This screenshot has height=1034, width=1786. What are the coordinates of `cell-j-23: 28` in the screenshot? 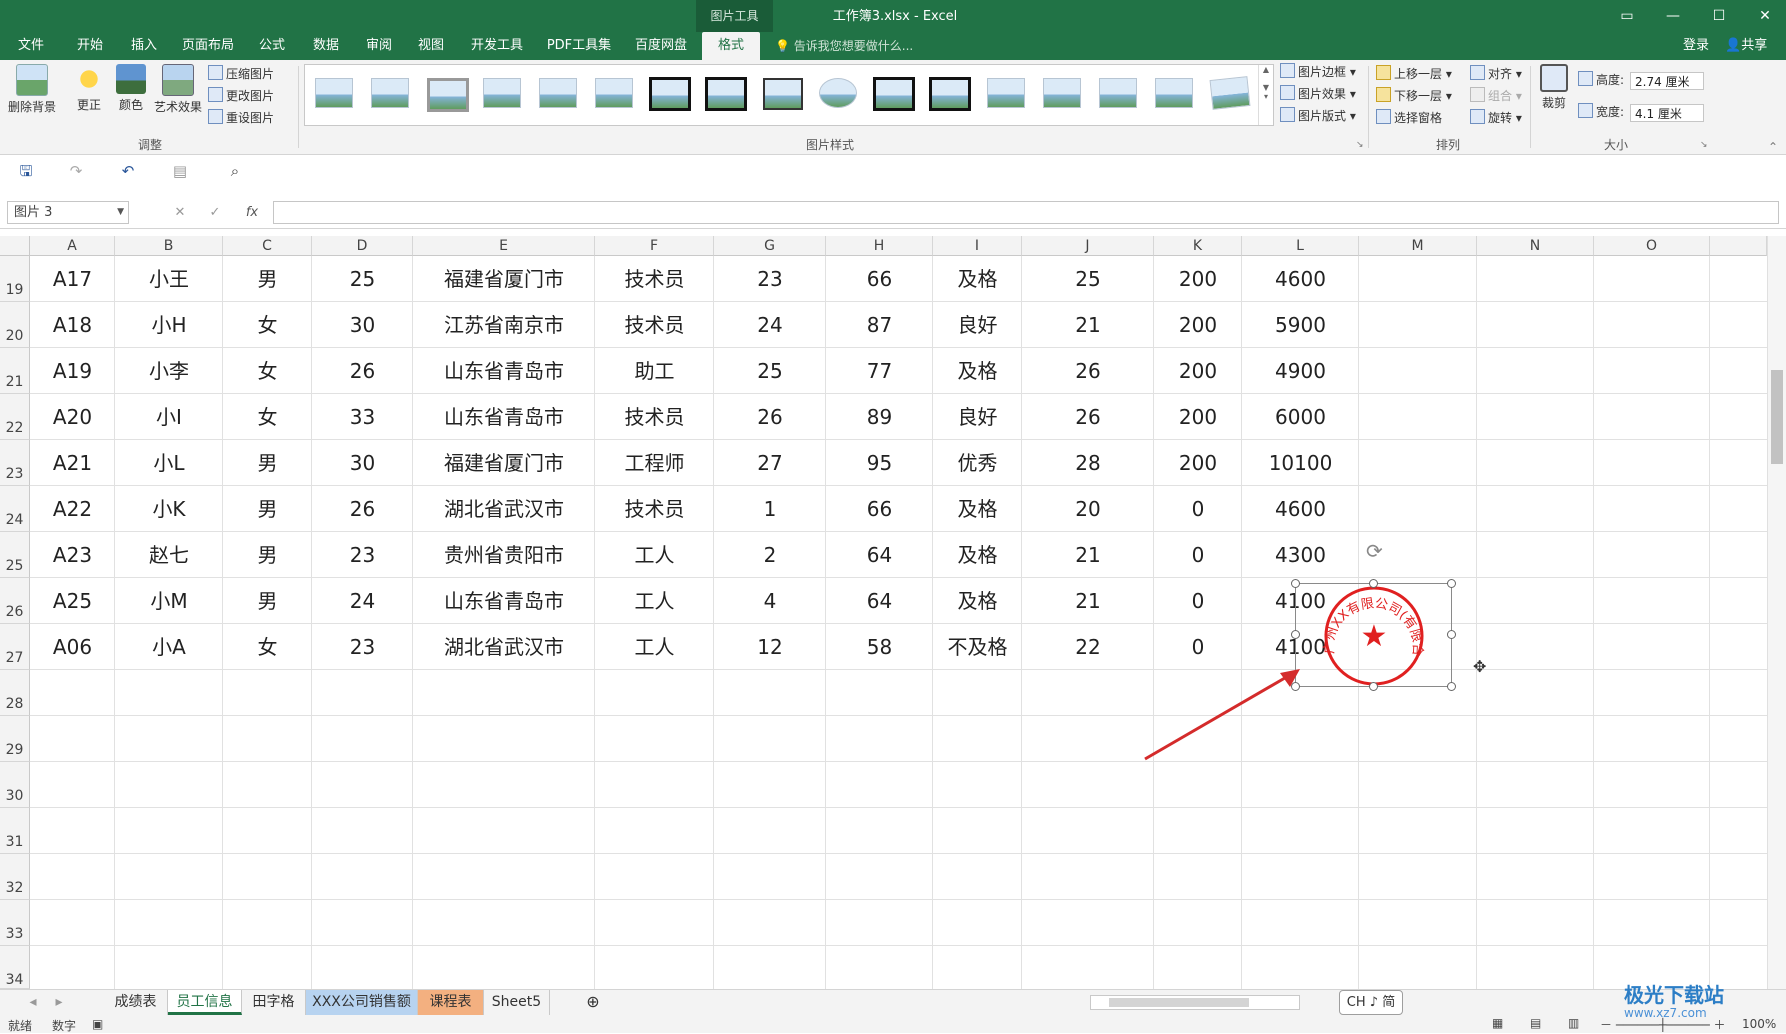 It's located at (1088, 463).